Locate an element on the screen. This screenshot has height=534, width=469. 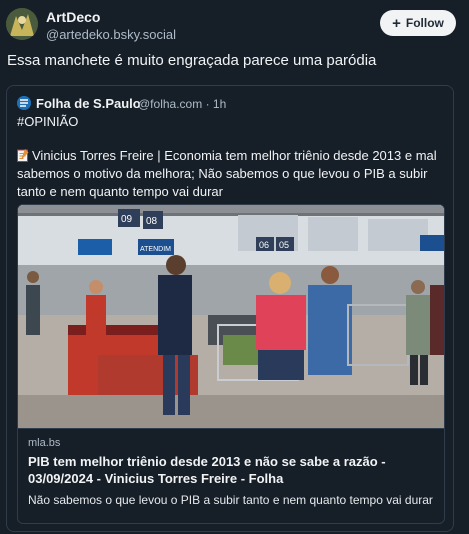
follow-button: + Follow is located at coordinates (418, 23).